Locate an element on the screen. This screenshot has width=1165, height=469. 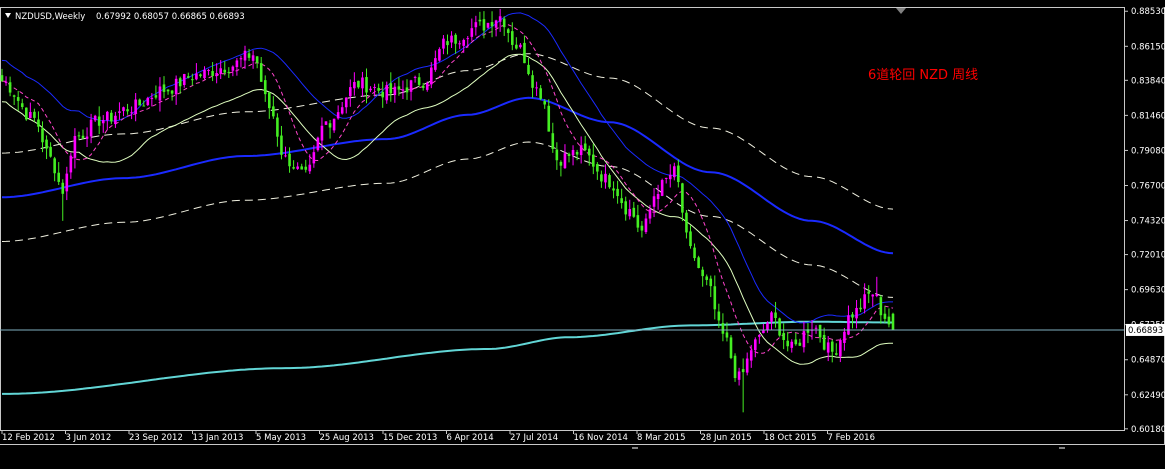
y-tick-label: 0.60180 is located at coordinates (1148, 430).